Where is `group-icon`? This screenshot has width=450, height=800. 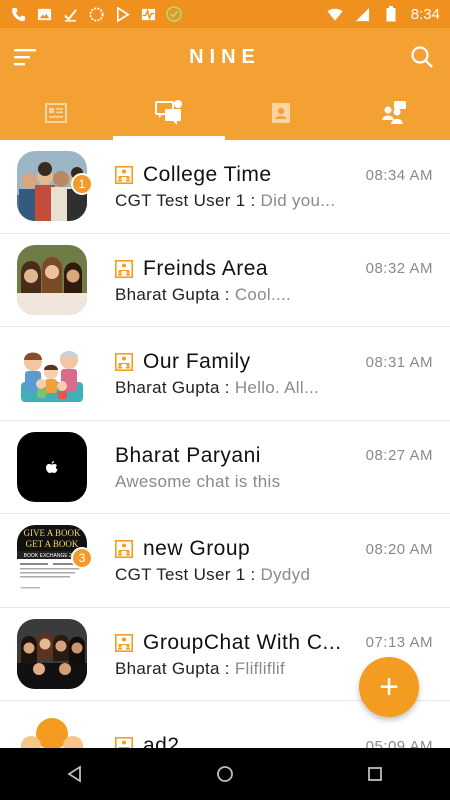
group-icon is located at coordinates (393, 112).